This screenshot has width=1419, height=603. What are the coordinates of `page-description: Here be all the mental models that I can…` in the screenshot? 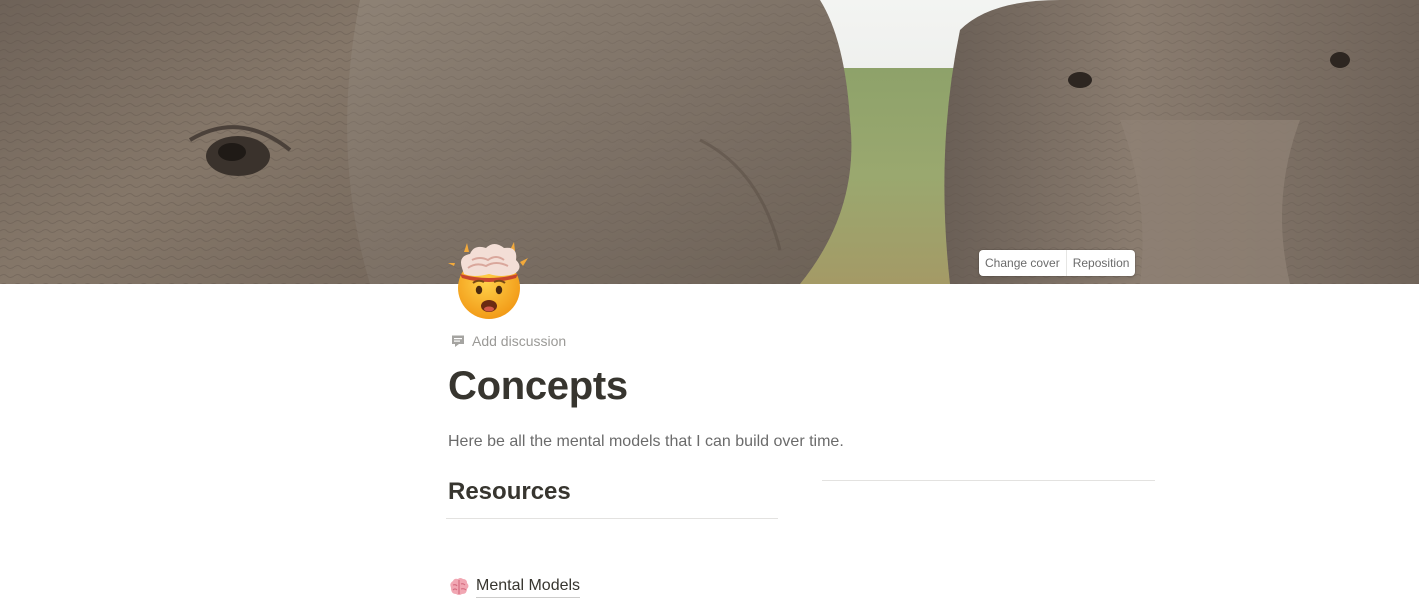 It's located at (646, 442).